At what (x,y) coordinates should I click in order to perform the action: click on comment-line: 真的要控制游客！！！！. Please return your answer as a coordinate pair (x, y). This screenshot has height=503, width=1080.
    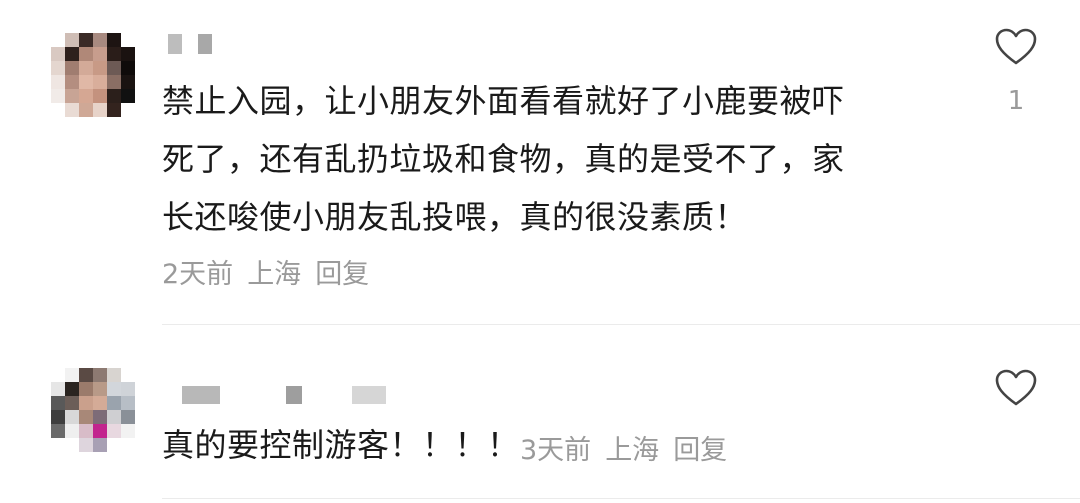
    Looking at the image, I should click on (341, 445).